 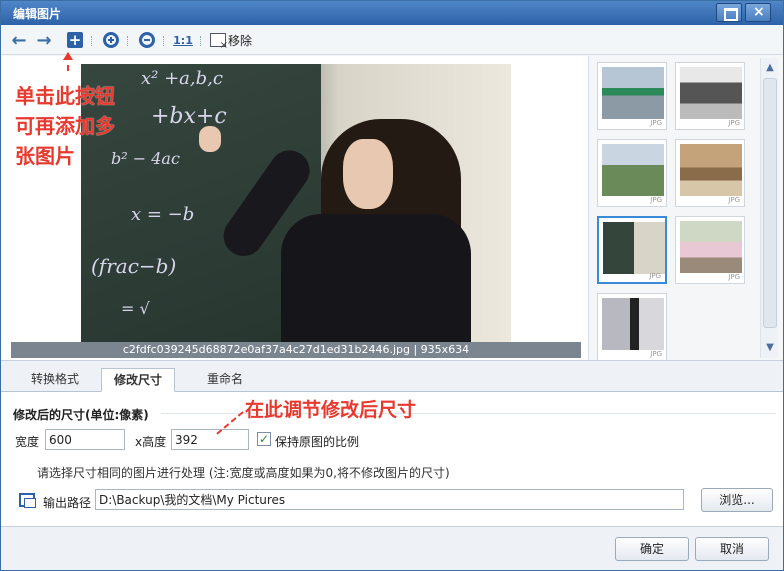 What do you see at coordinates (27, 500) in the screenshot?
I see `folder-icon` at bounding box center [27, 500].